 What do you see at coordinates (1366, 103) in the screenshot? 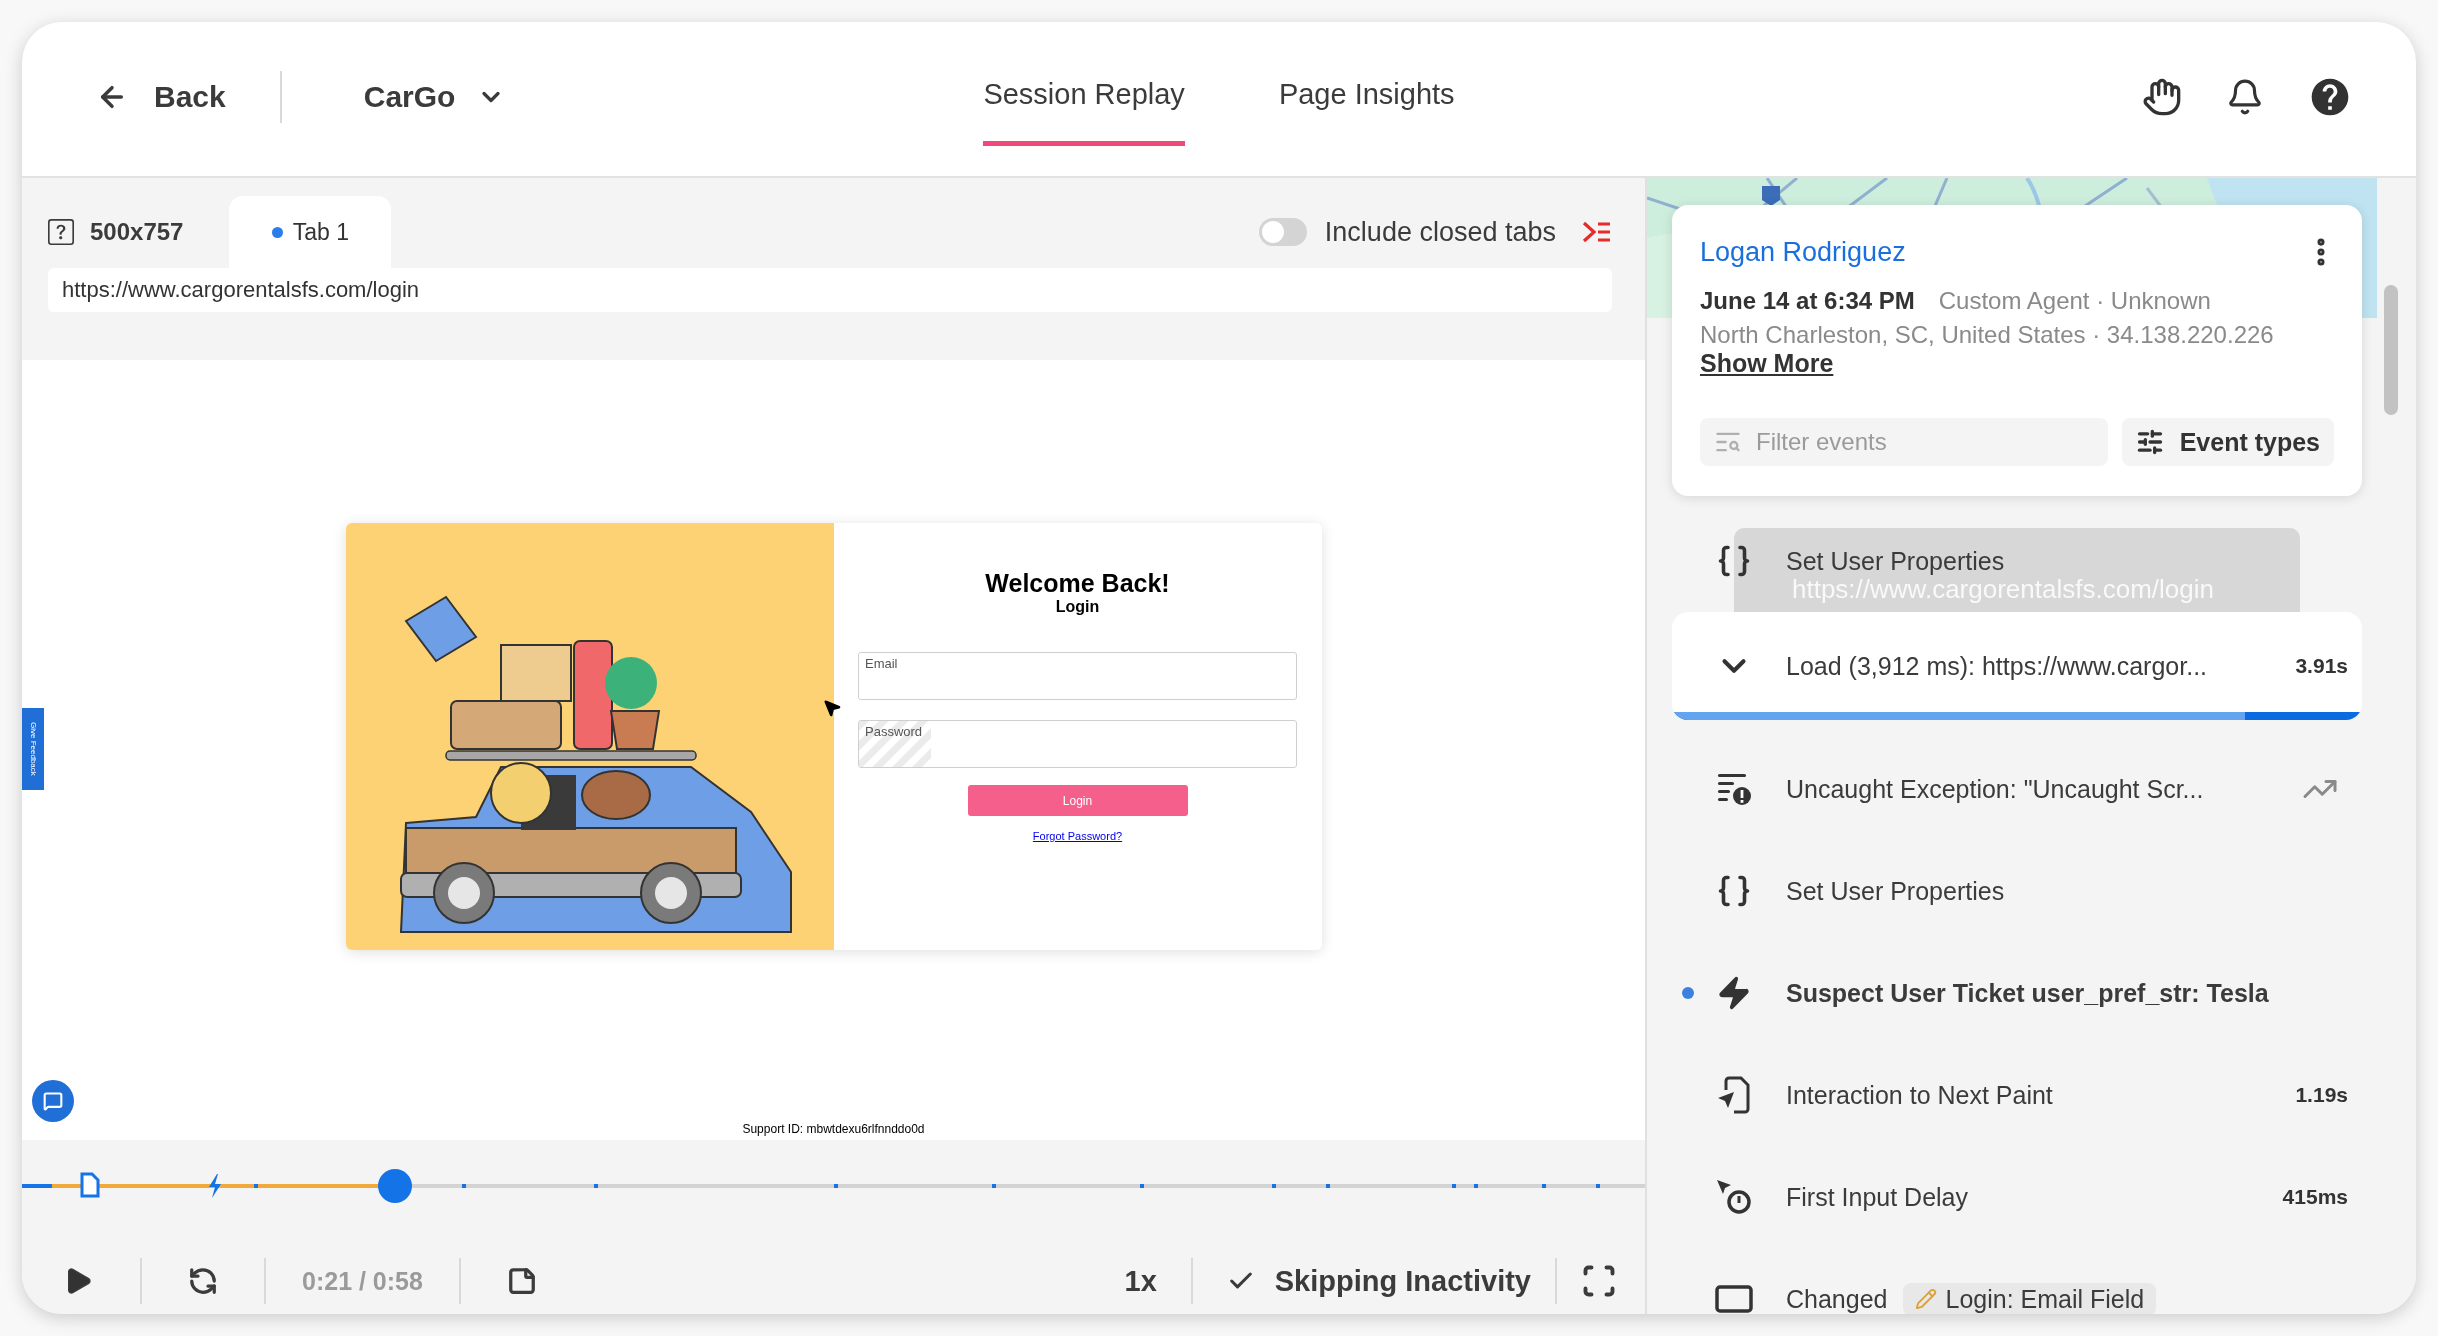
I see `nav-tab: Page Insights` at bounding box center [1366, 103].